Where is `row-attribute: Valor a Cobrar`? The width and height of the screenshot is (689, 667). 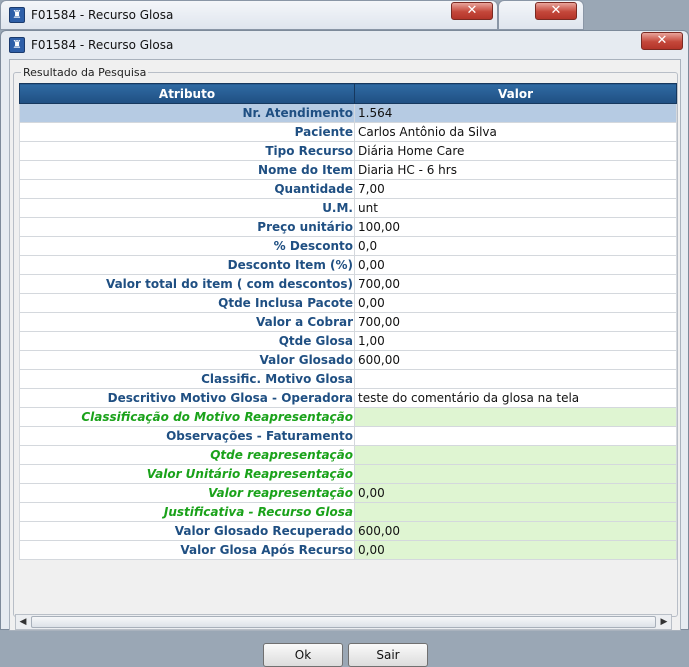 row-attribute: Valor a Cobrar is located at coordinates (187, 322).